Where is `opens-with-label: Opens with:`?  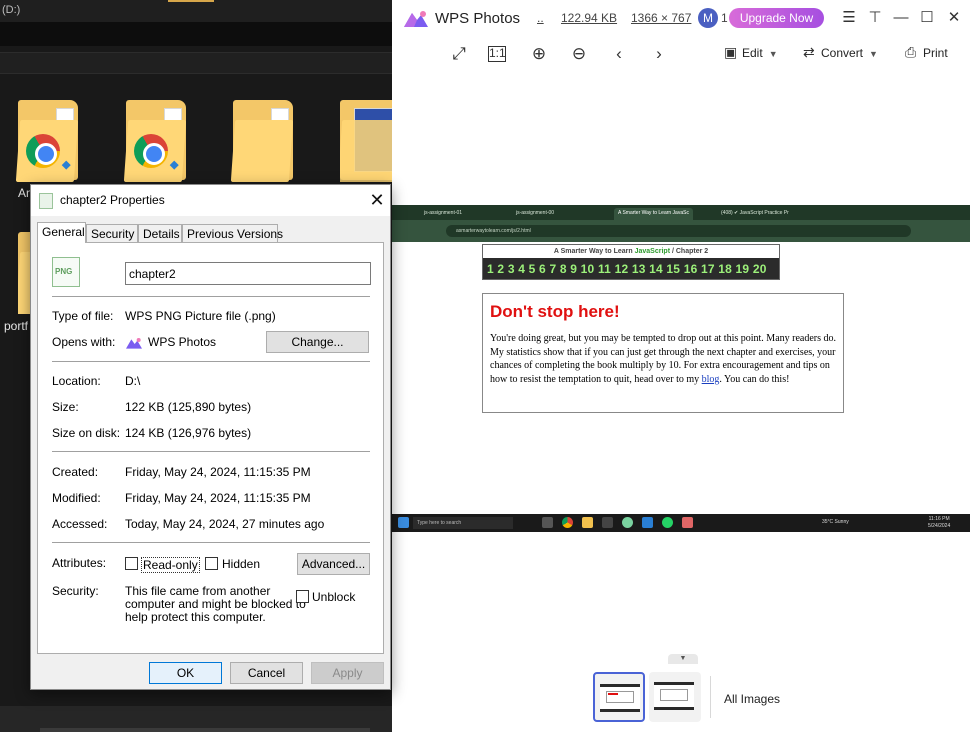 opens-with-label: Opens with: is located at coordinates (84, 342).